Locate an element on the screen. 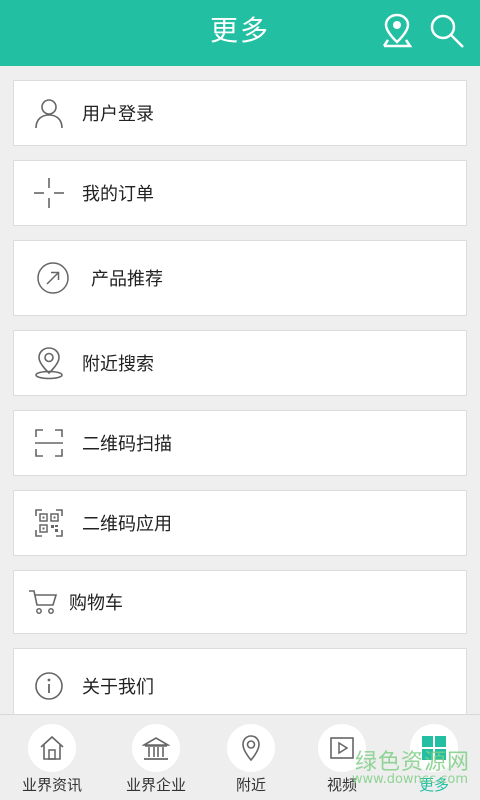  menu-item-label: 产品推荐 is located at coordinates (127, 279).